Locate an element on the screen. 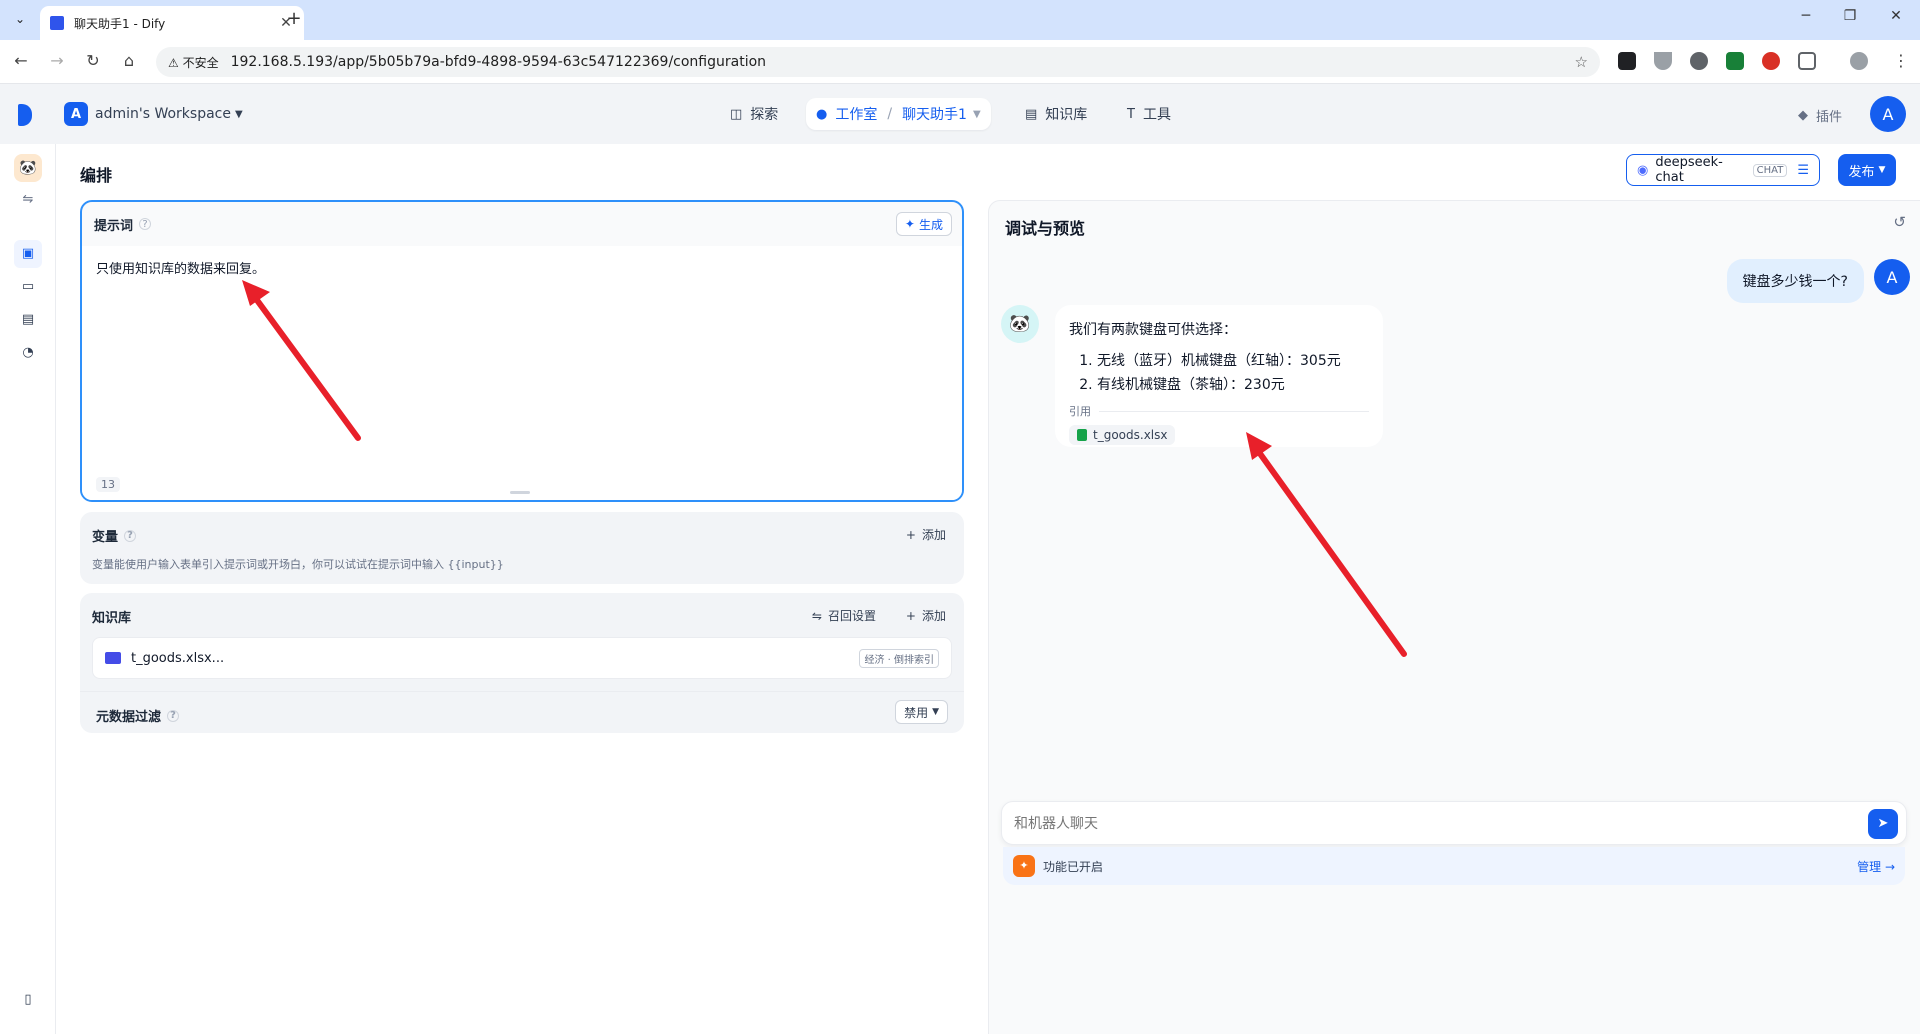 This screenshot has height=1034, width=1920. metadata-filter-label: 元数据过滤 is located at coordinates (129, 717).